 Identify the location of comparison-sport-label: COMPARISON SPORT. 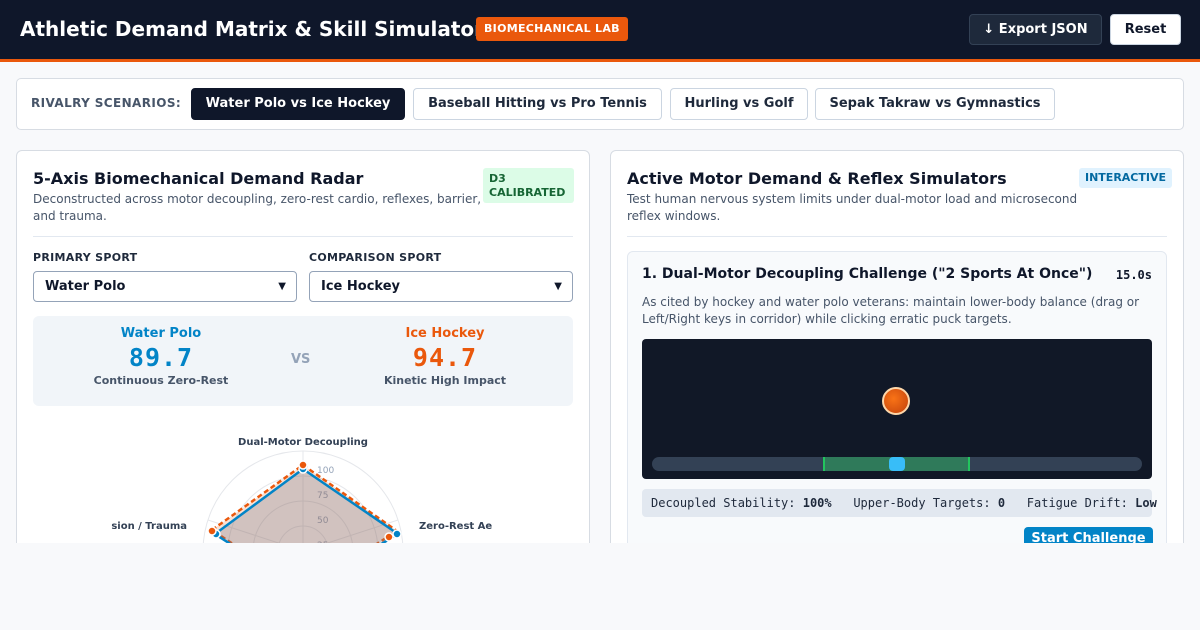
(375, 257).